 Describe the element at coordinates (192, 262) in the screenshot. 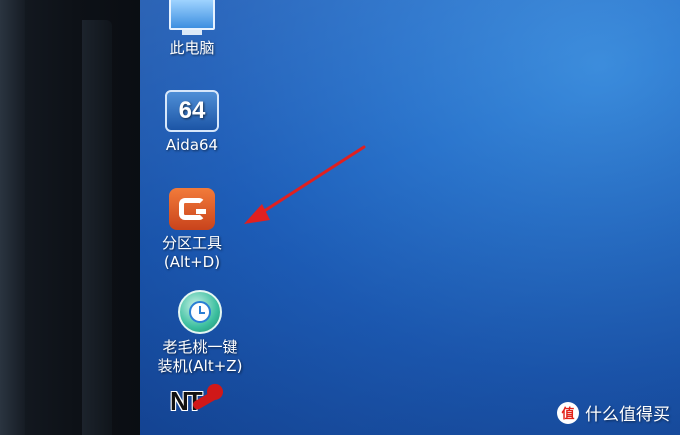

I see `desktop-icon-shortcut: (Alt+D)` at that location.